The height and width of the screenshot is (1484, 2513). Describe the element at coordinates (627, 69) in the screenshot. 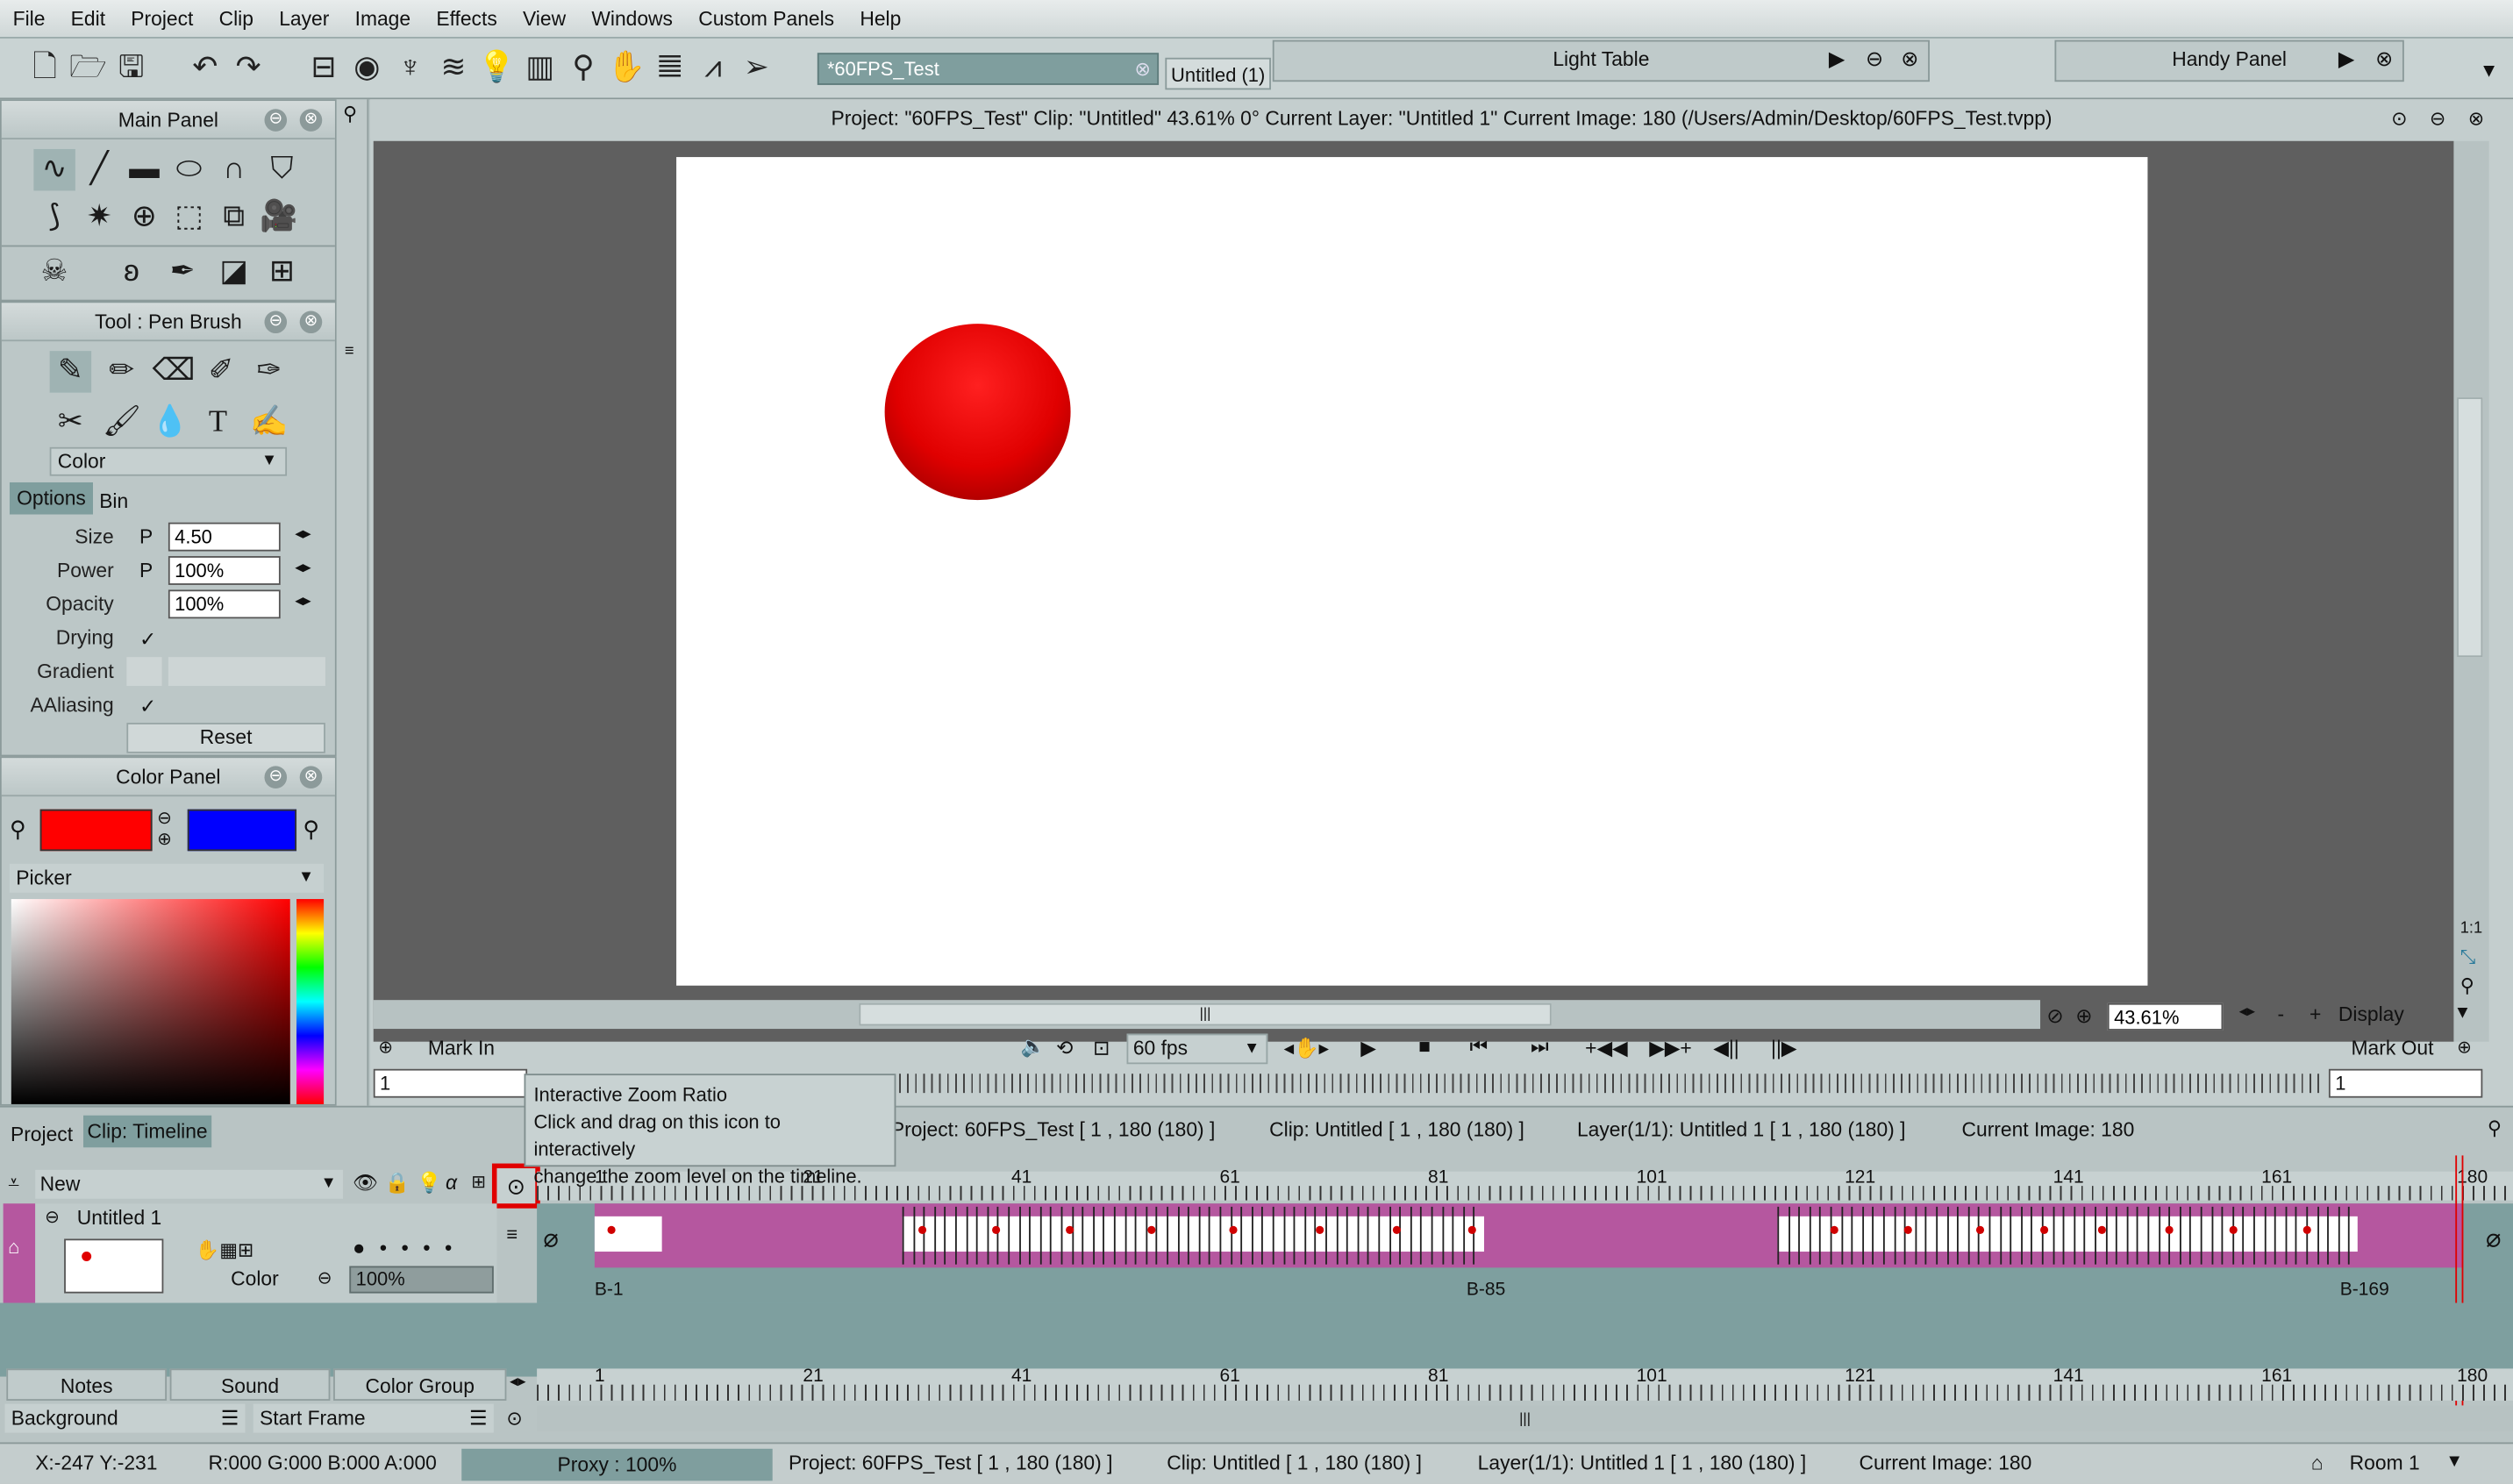

I see `hand-icon: ✋` at that location.